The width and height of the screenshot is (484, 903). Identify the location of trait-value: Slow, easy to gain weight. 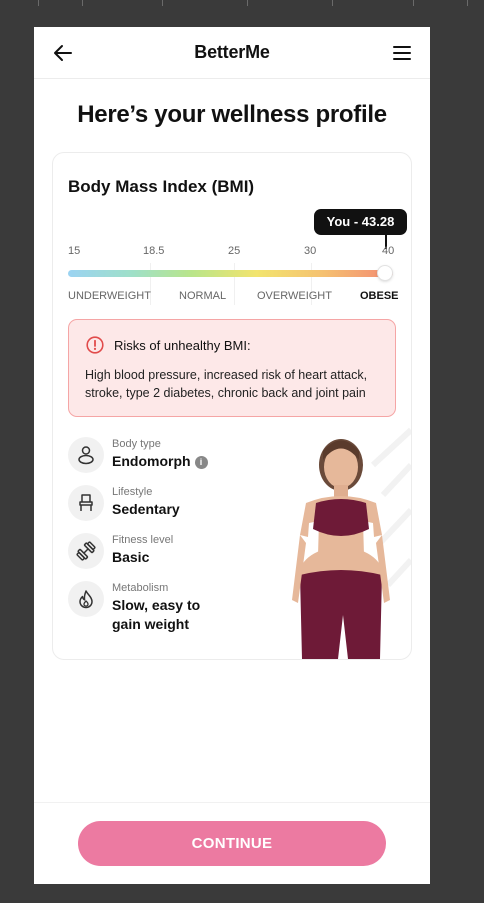
(156, 614).